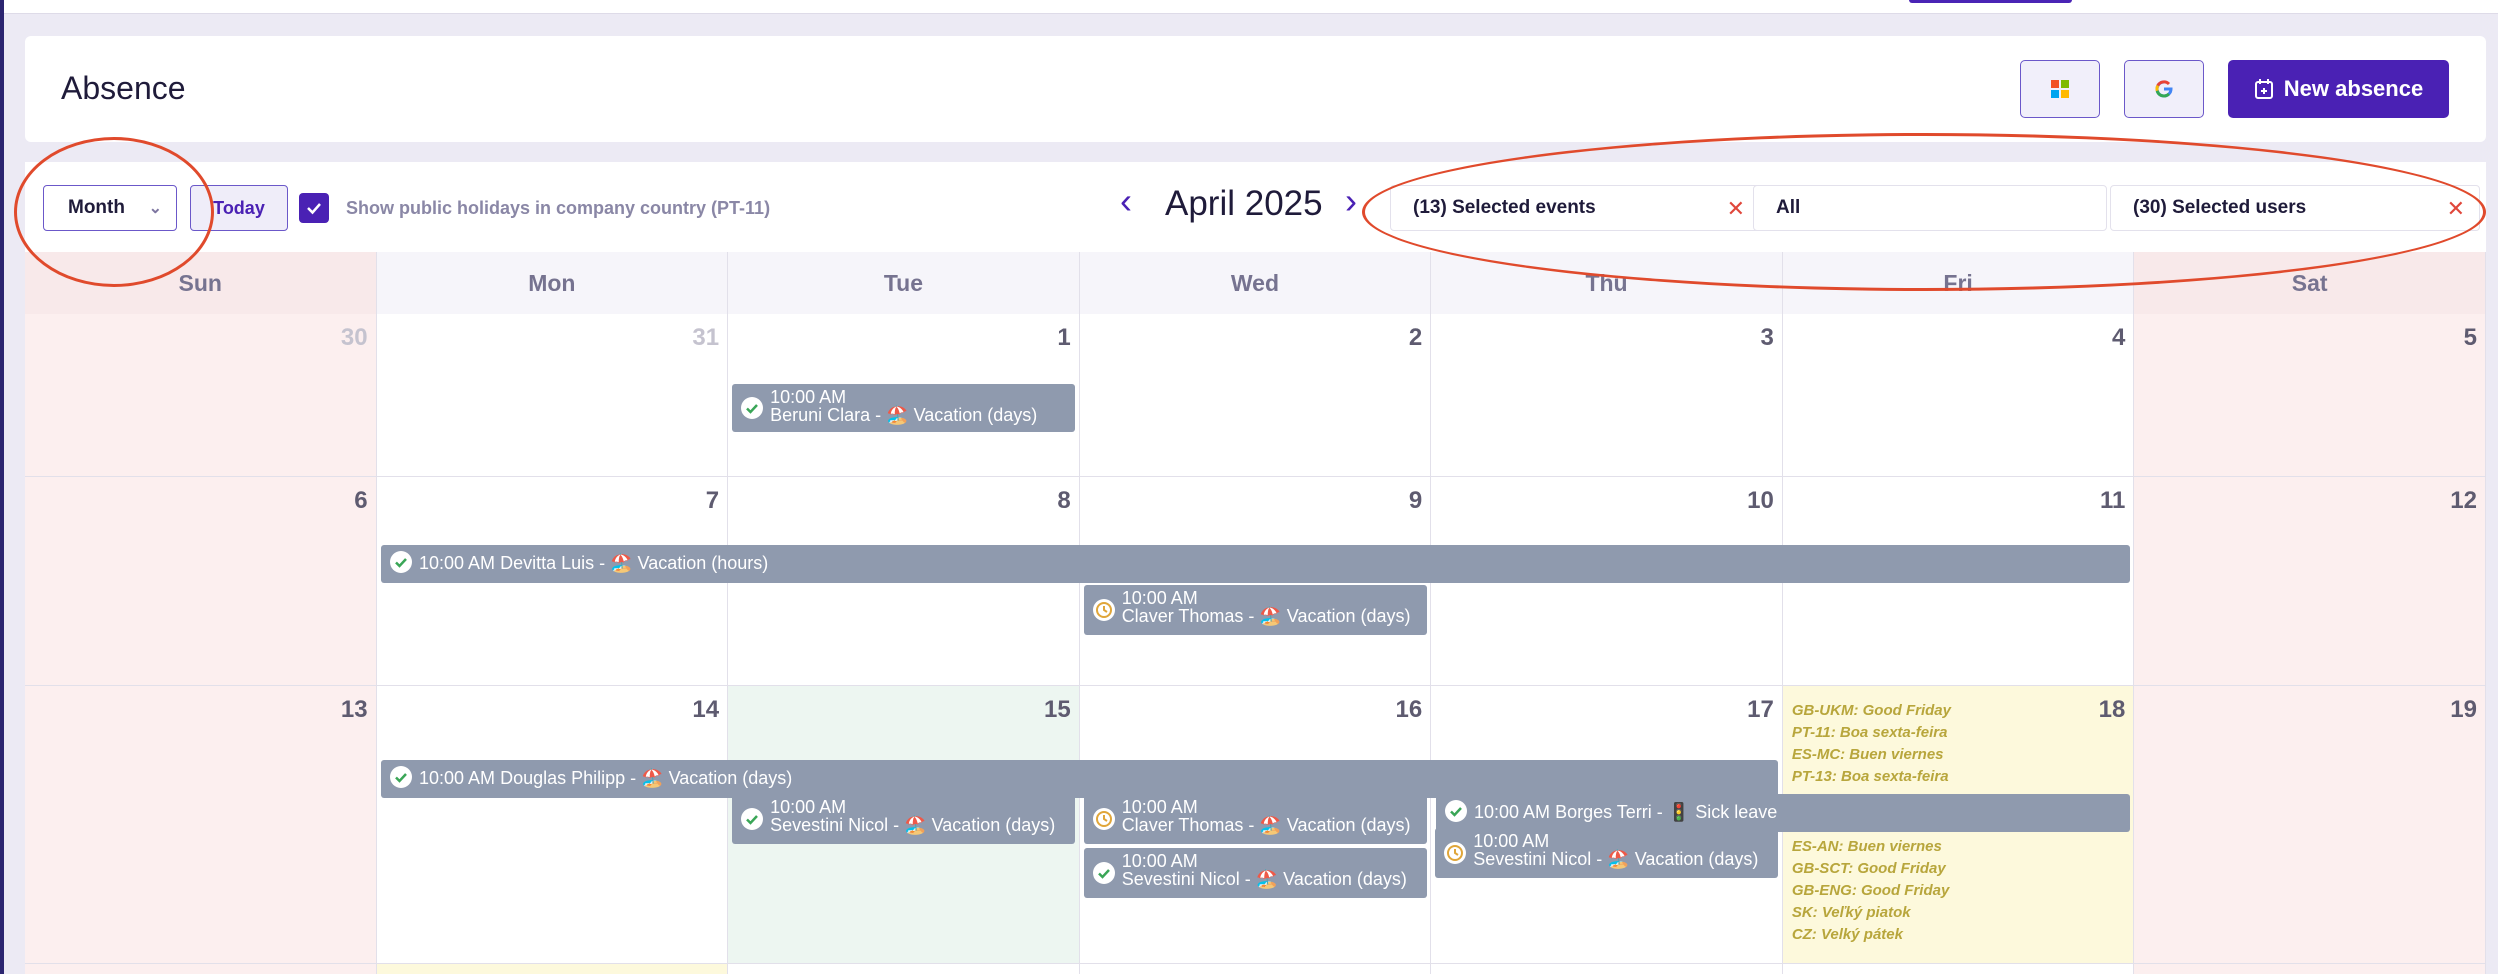  What do you see at coordinates (1244, 203) in the screenshot?
I see `current-month-label: April 2025` at bounding box center [1244, 203].